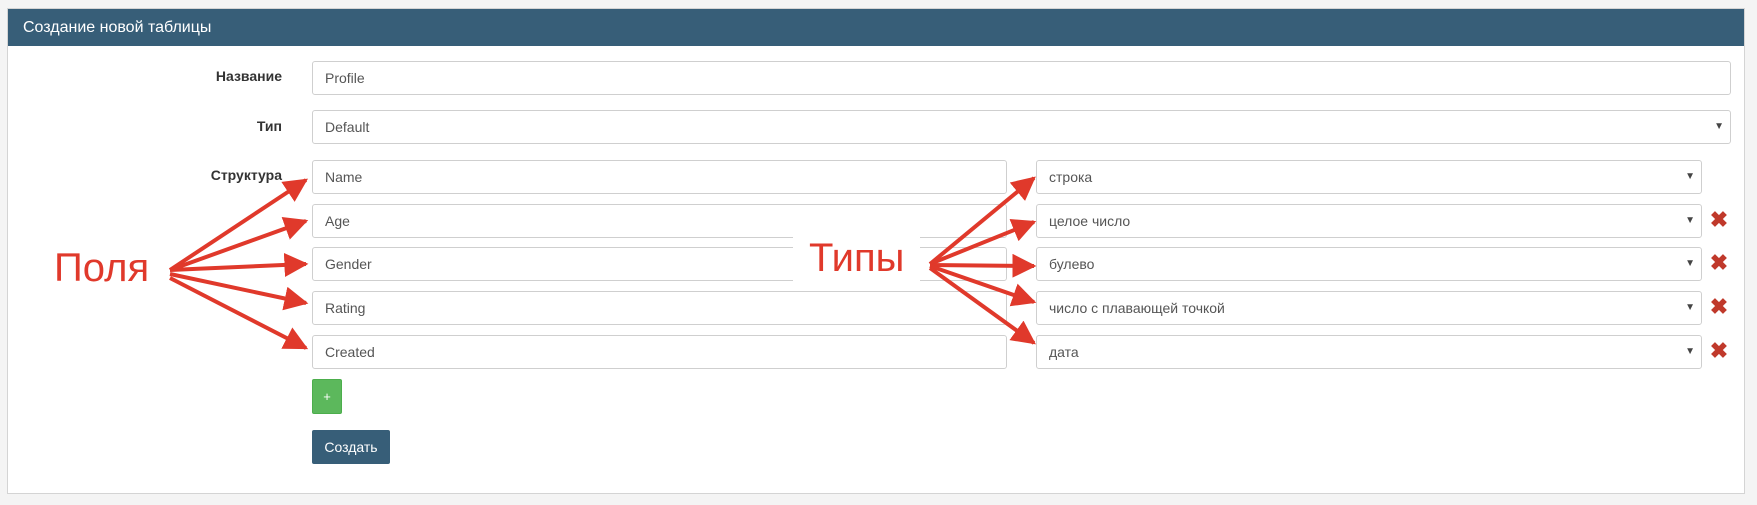 Image resolution: width=1757 pixels, height=505 pixels. I want to click on table-type-value: Default, so click(347, 127).